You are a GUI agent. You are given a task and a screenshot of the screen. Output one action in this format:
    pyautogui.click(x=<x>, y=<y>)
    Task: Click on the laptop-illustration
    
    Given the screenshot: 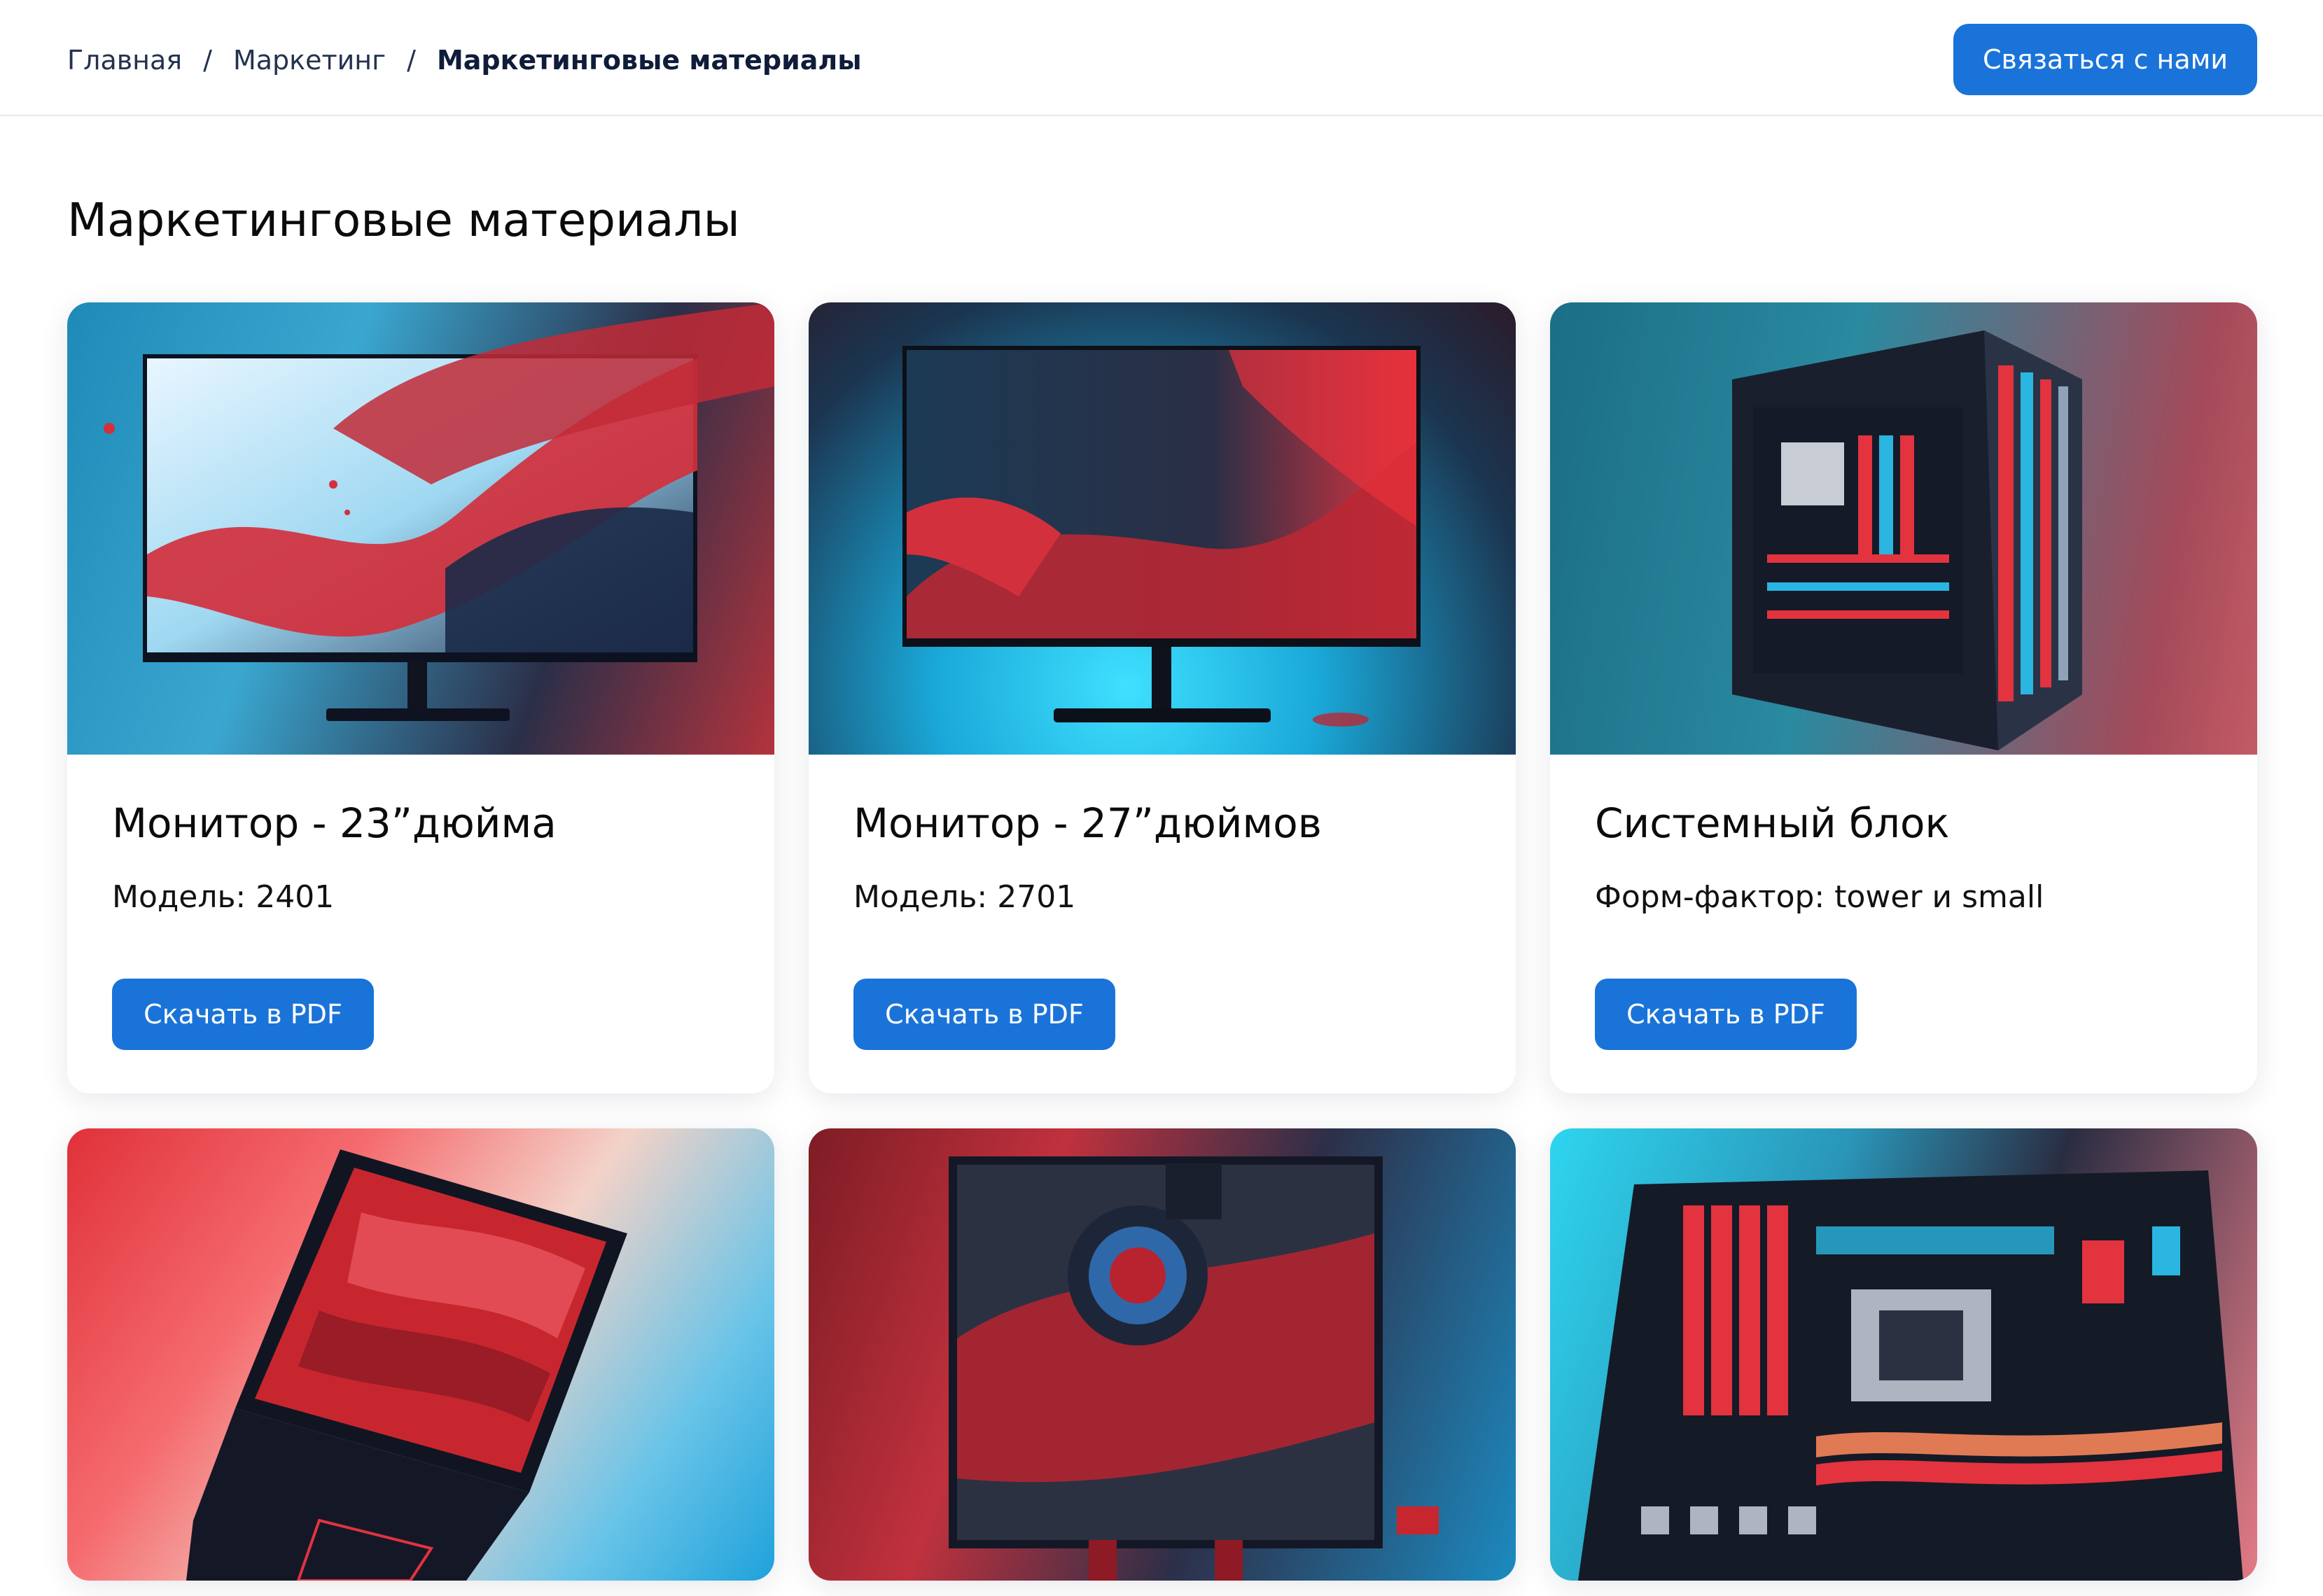 What is the action you would take?
    pyautogui.click(x=406, y=1365)
    